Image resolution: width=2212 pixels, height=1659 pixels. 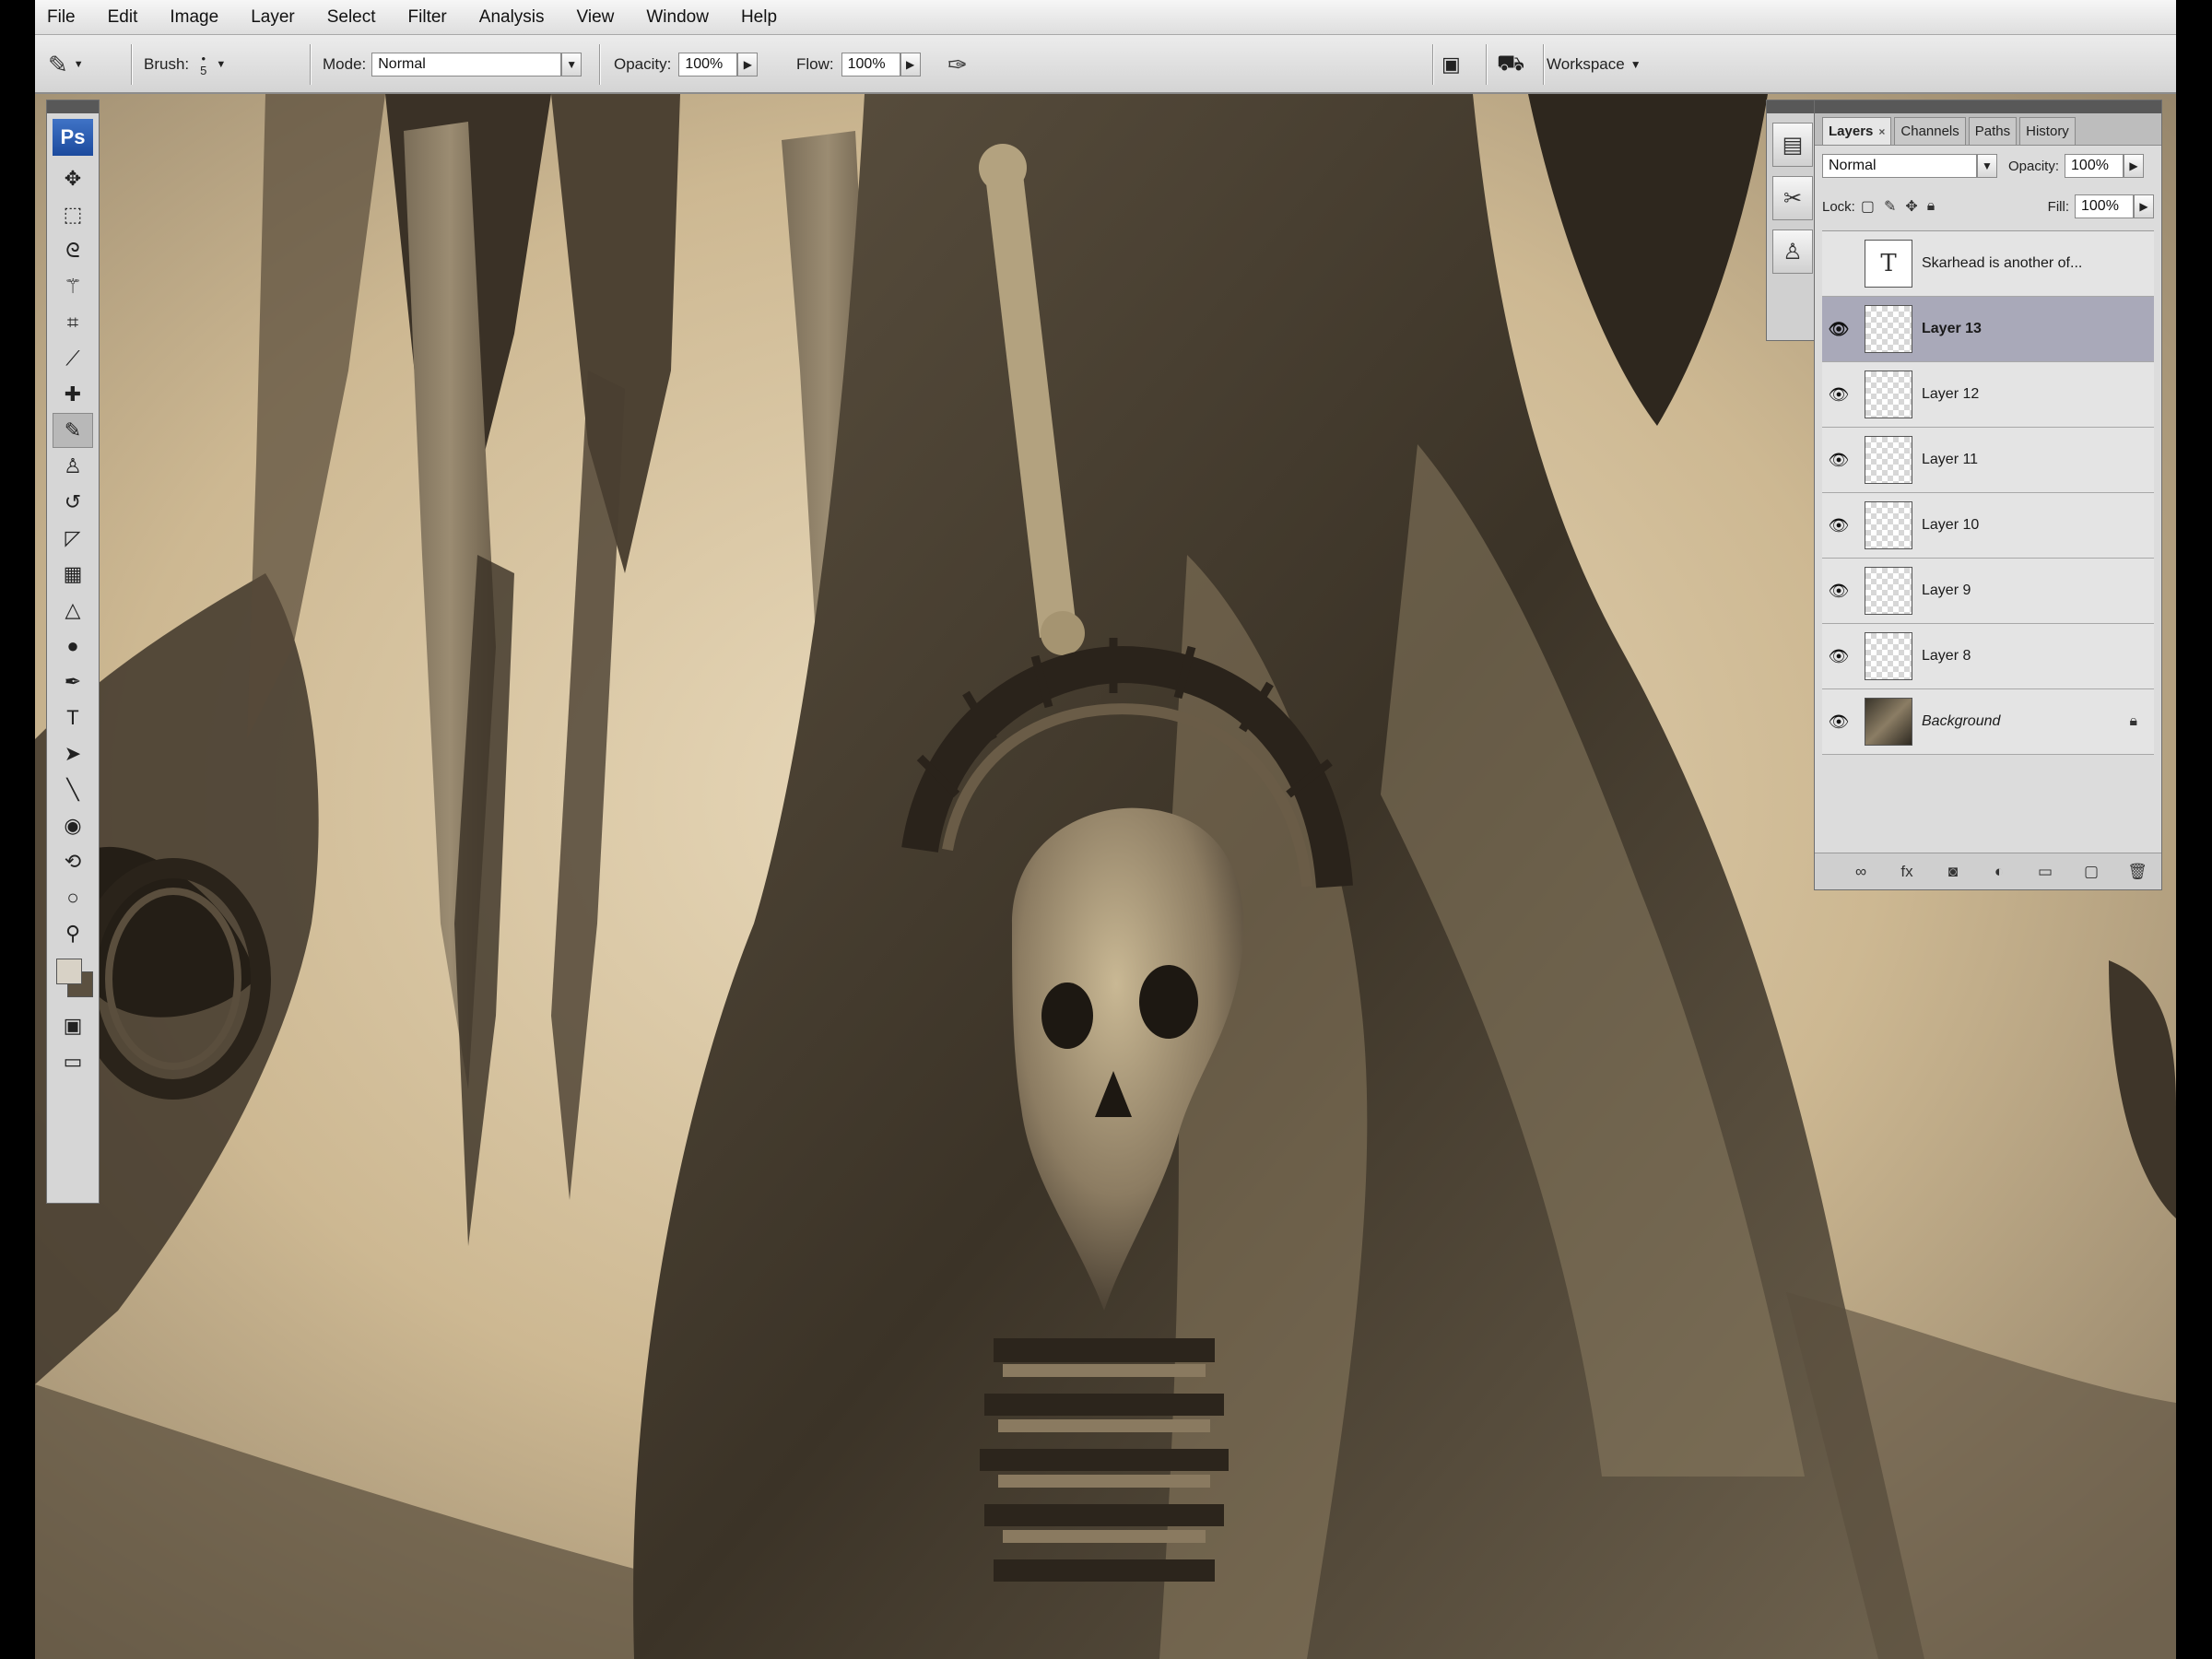 I want to click on new-layer-icon: ▢, so click(x=2091, y=872).